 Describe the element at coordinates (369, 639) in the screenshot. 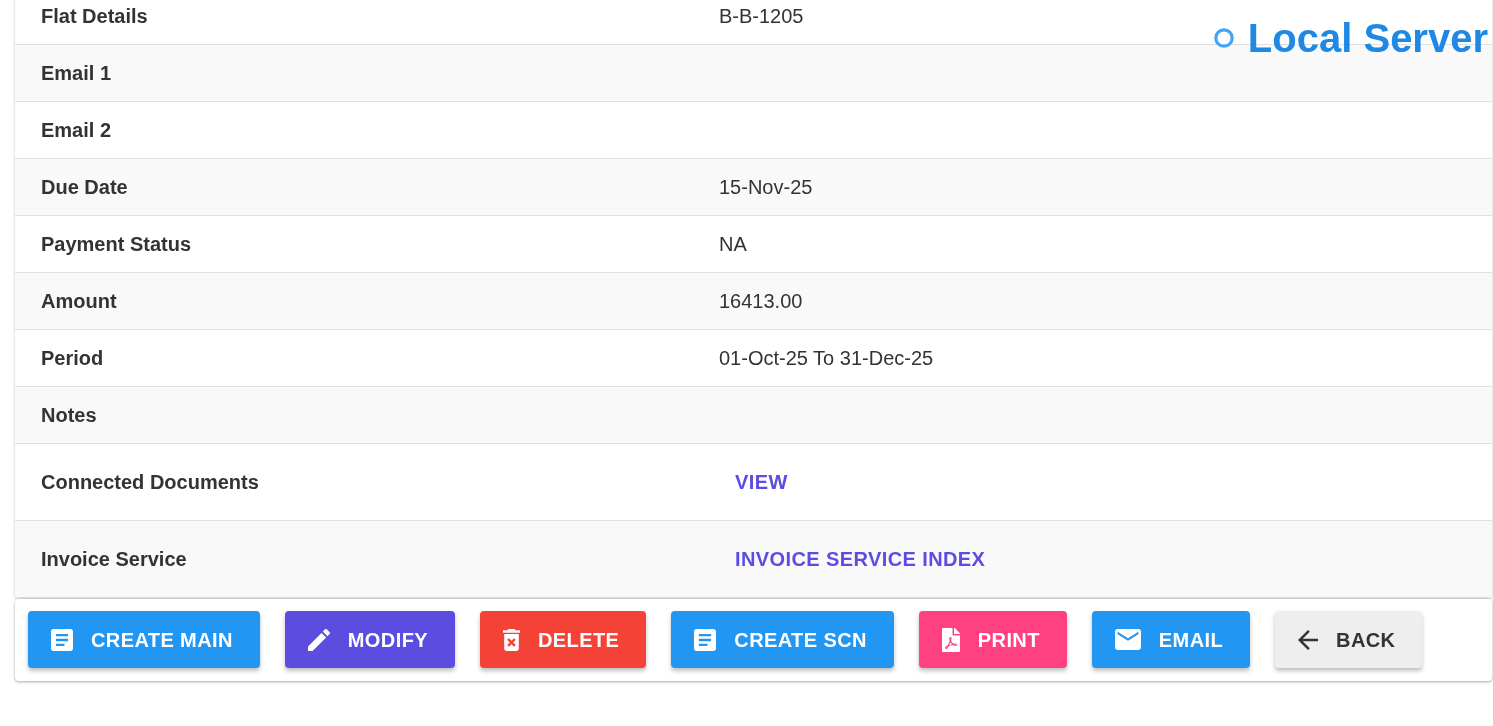

I see `edit-button: MODIFY` at that location.